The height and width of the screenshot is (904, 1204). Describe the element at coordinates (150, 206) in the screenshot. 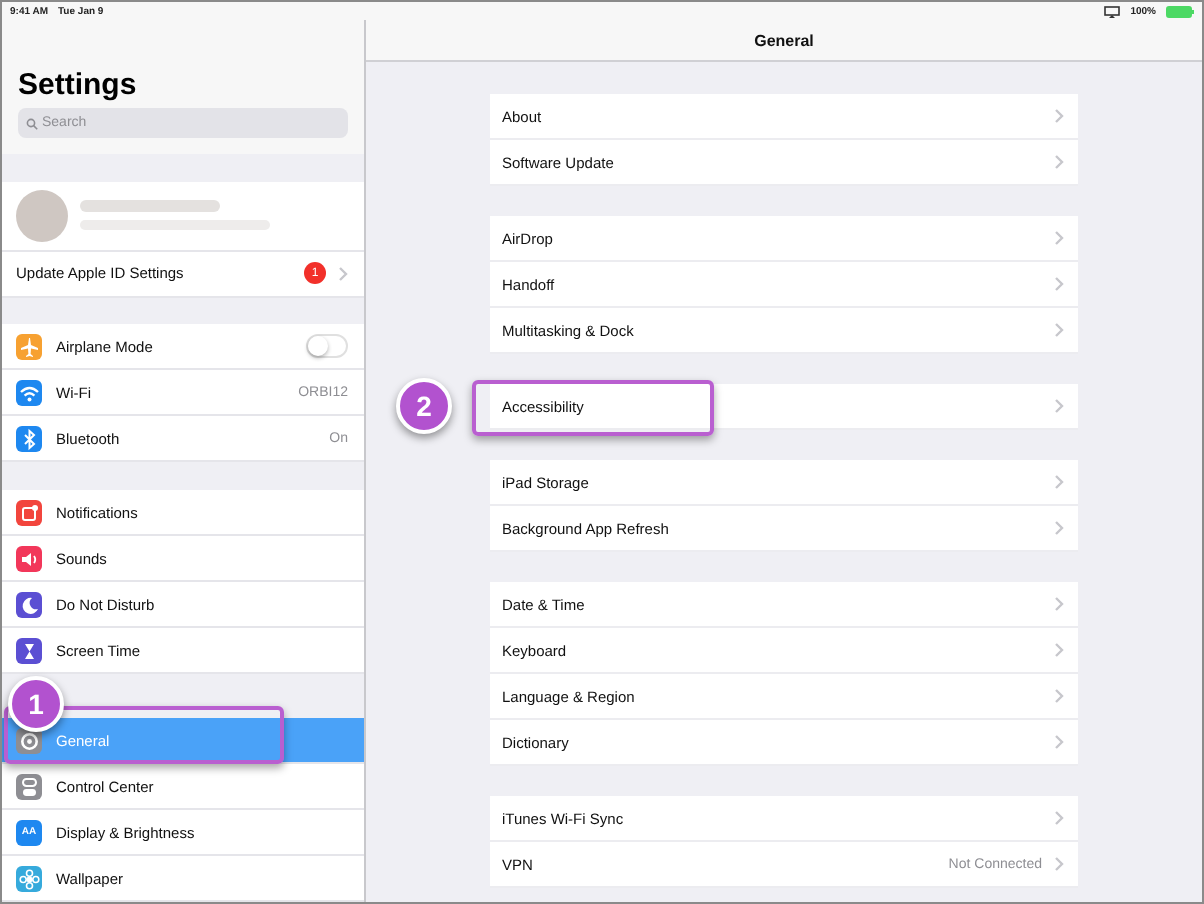

I see `blurred-name-placeholder` at that location.